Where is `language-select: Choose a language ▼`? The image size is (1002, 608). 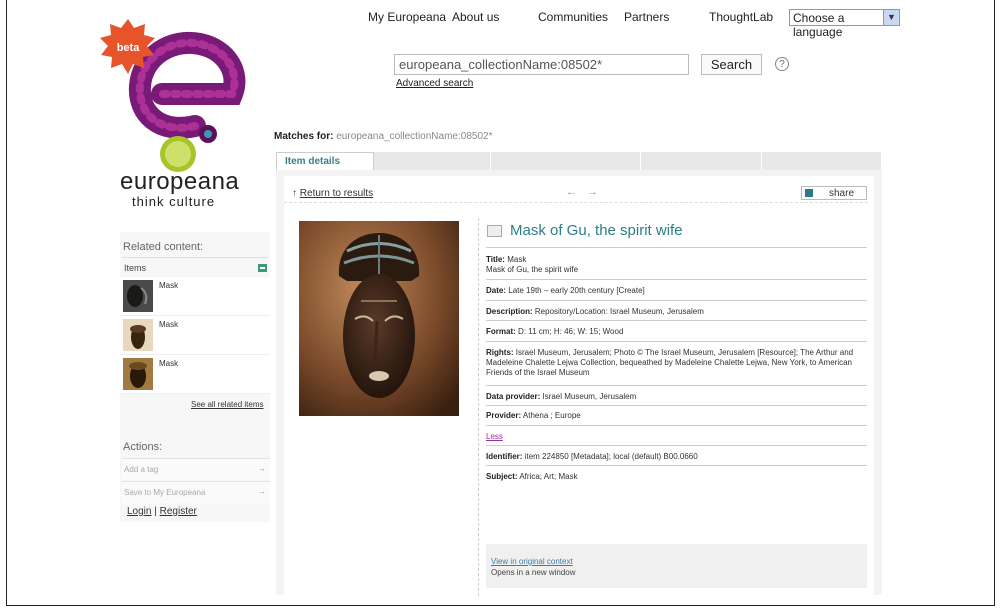 language-select: Choose a language ▼ is located at coordinates (844, 24).